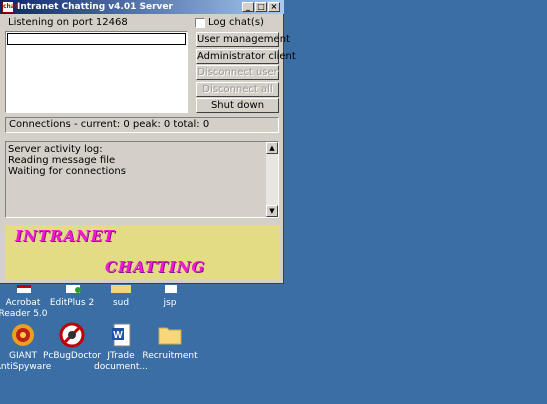 This screenshot has height=404, width=547. I want to click on banner-word-intranet: INTRANET, so click(65, 236).